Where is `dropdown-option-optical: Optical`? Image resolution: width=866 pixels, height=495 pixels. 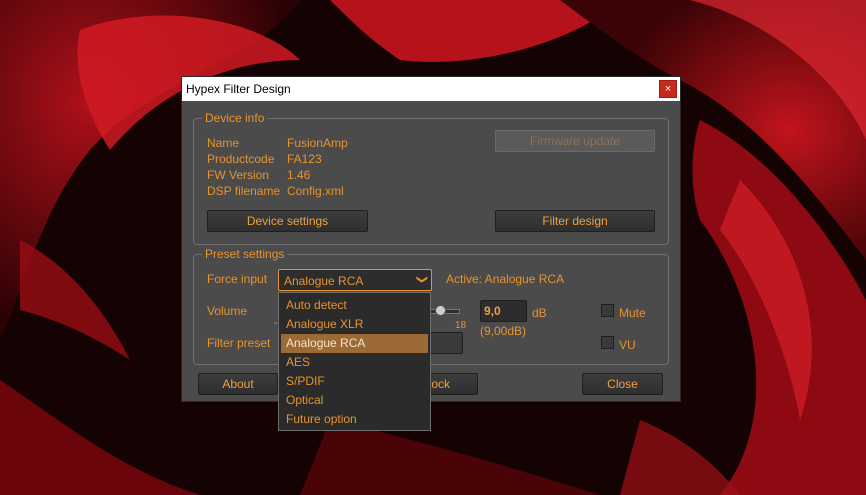
dropdown-option-optical: Optical is located at coordinates (354, 400).